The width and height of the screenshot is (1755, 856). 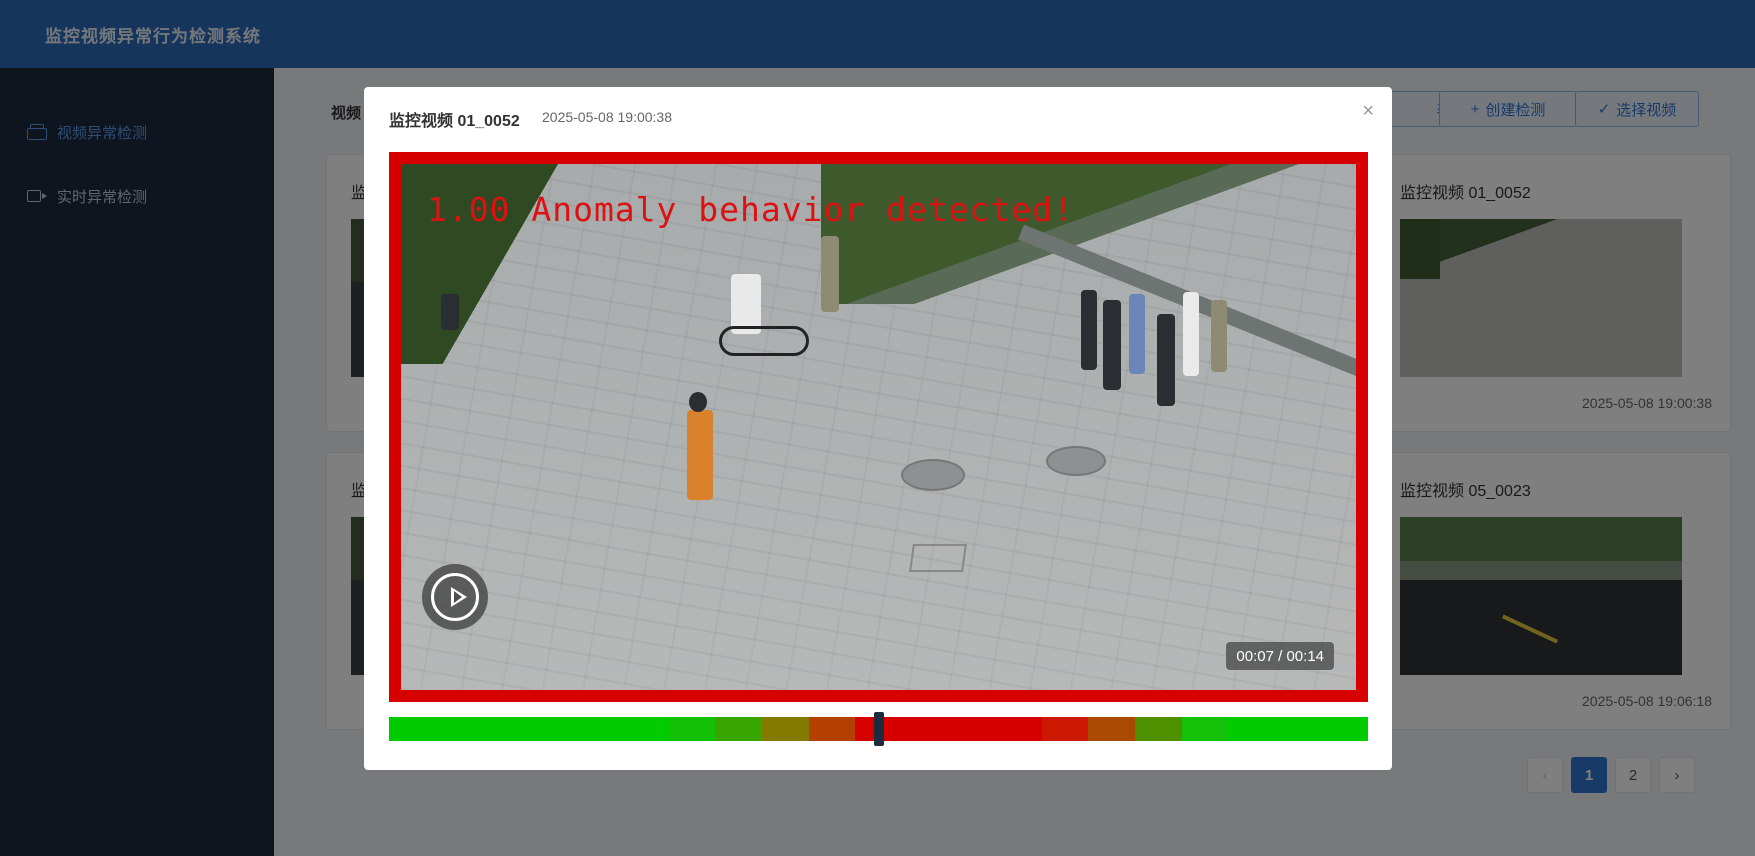 I want to click on modal-title: 监控视频 01_0052, so click(x=454, y=121).